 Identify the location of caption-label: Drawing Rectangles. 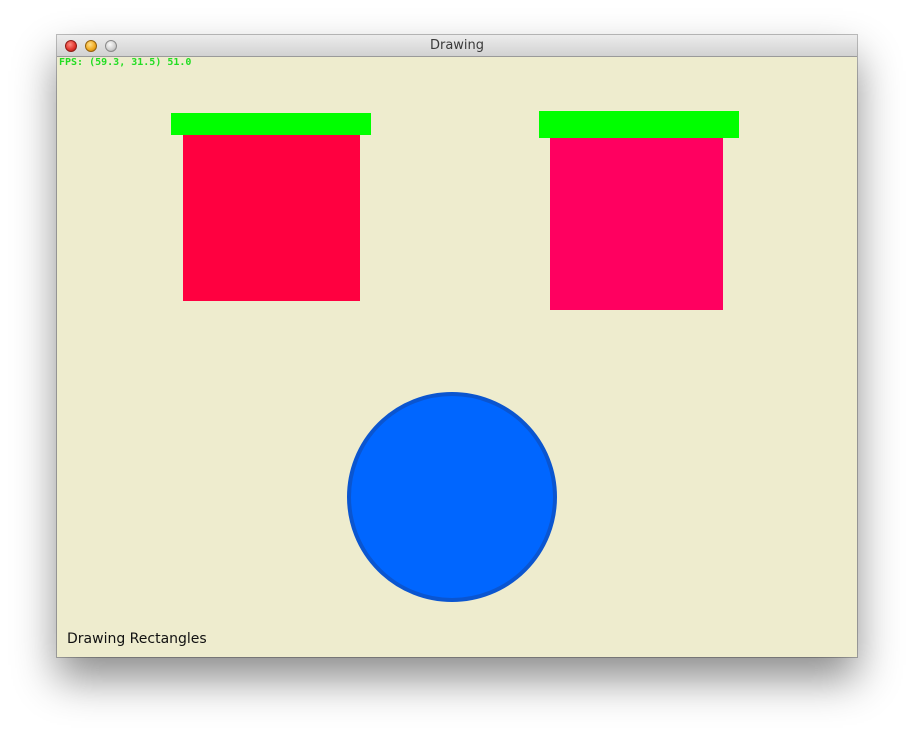
(137, 639).